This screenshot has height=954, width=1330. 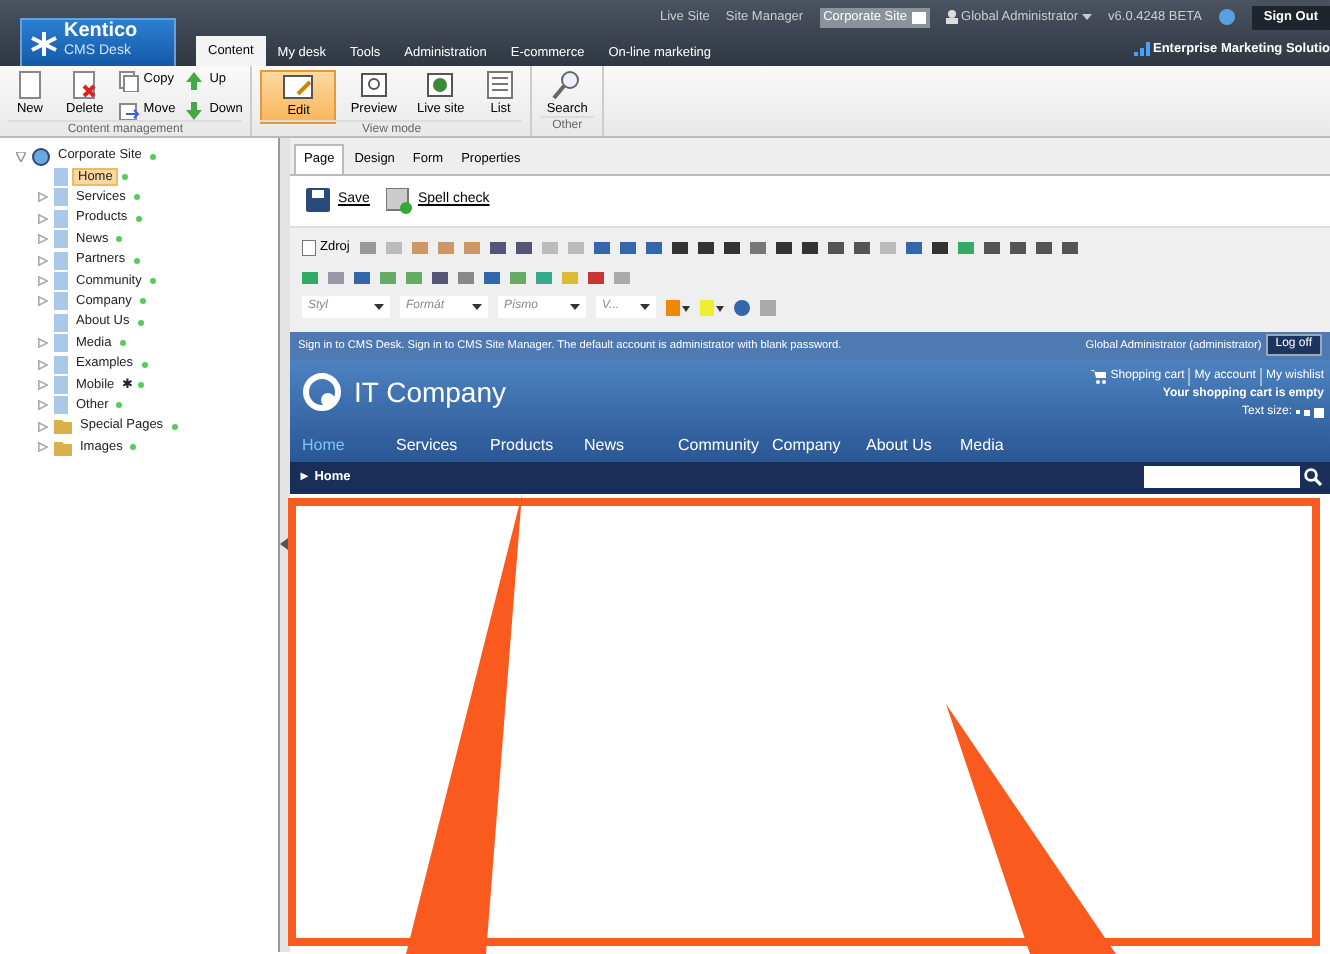 I want to click on menu-item: Company, so click(x=807, y=445).